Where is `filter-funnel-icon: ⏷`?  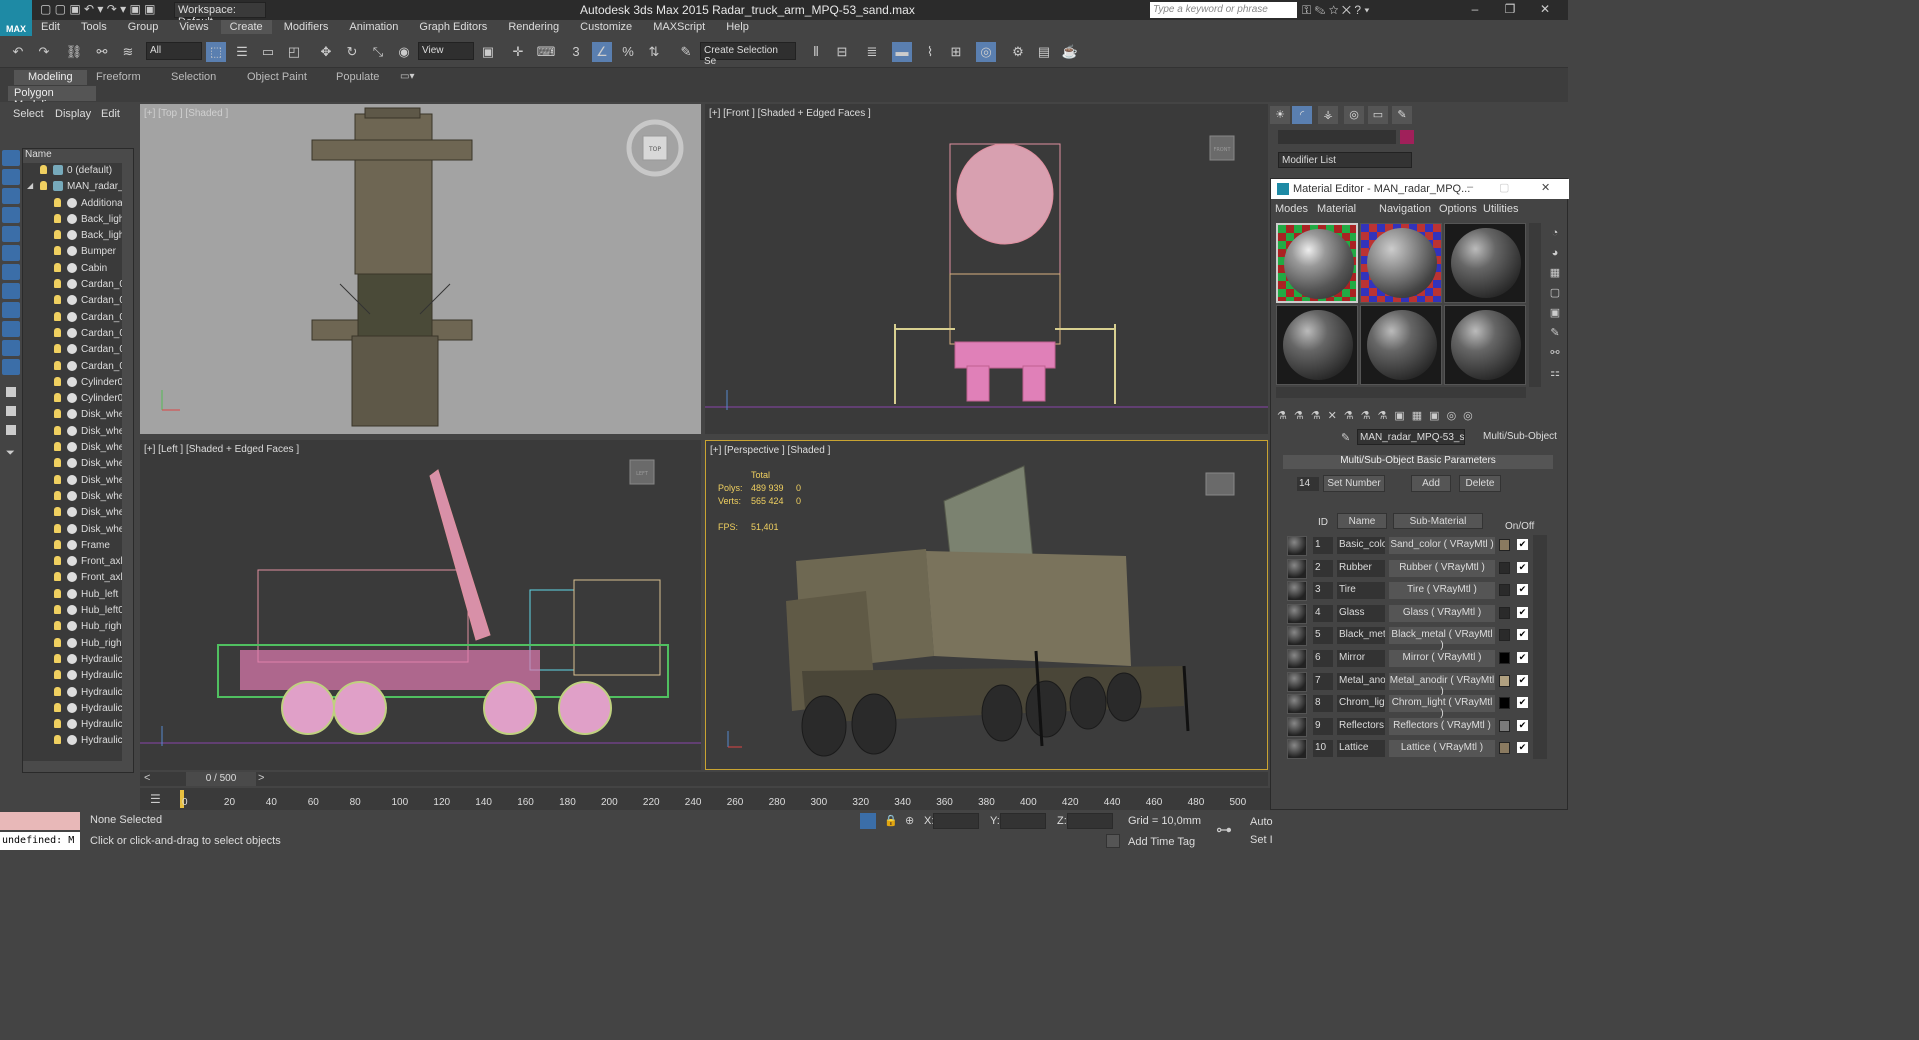
filter-funnel-icon: ⏷ is located at coordinates (10, 453).